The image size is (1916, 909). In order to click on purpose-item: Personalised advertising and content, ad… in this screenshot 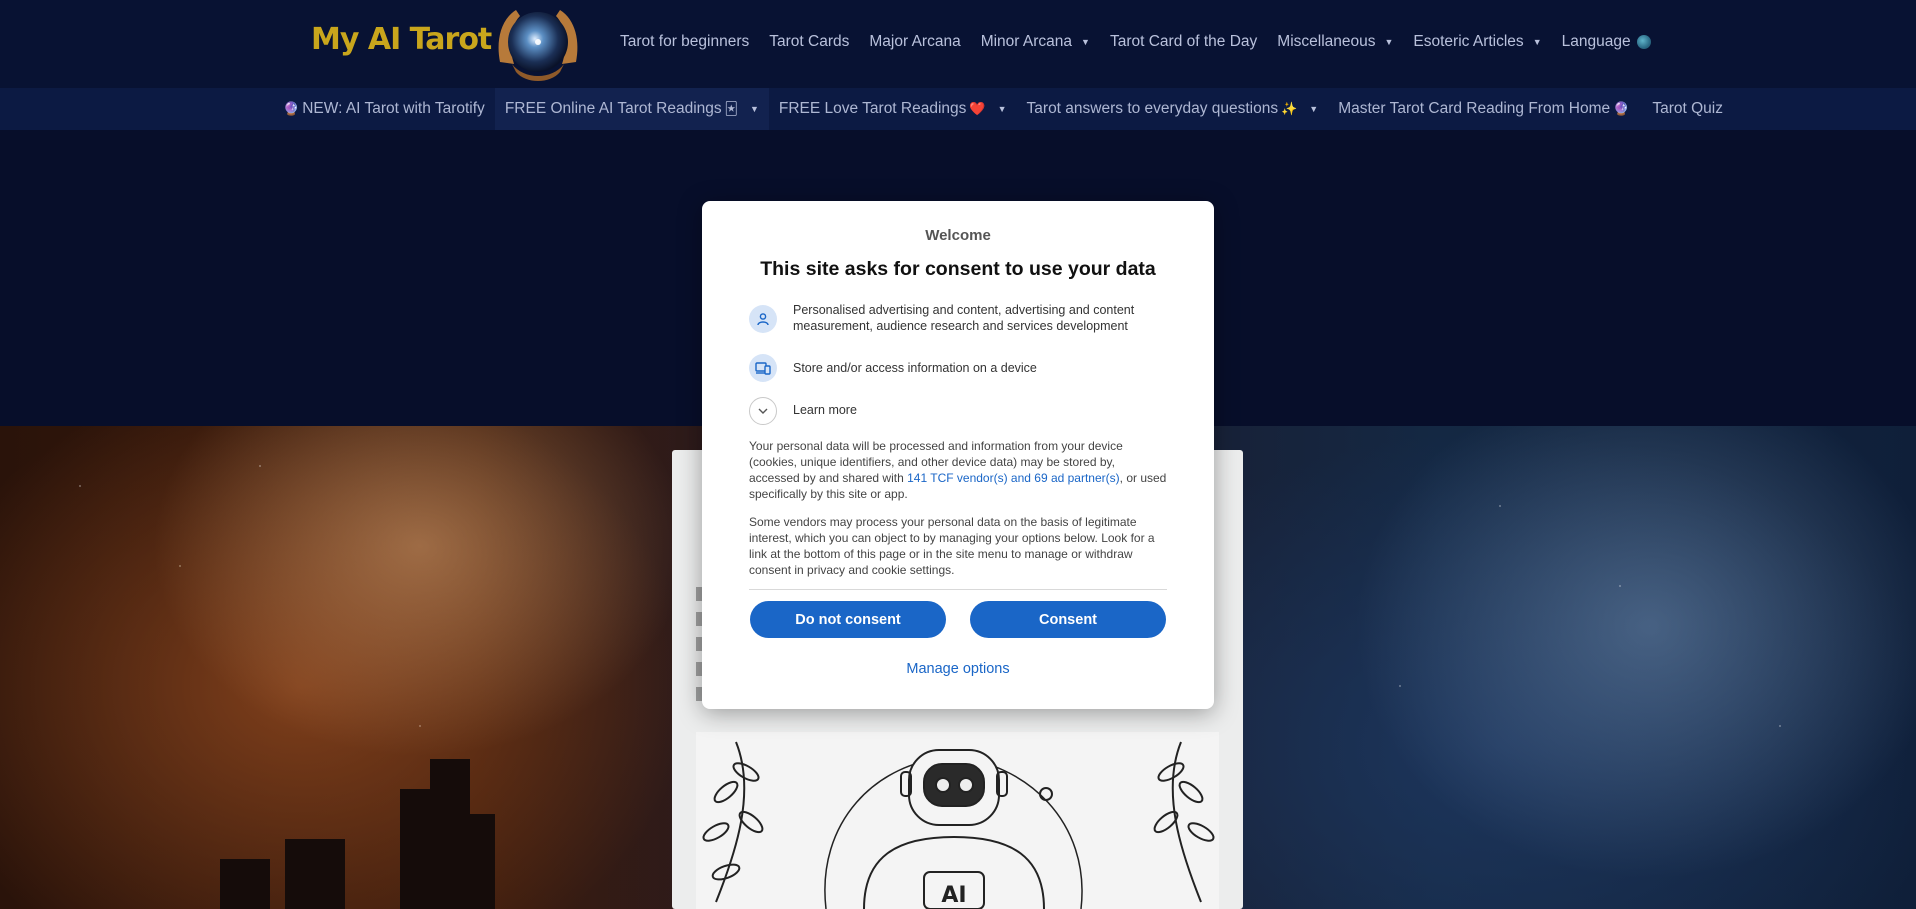, I will do `click(961, 318)`.